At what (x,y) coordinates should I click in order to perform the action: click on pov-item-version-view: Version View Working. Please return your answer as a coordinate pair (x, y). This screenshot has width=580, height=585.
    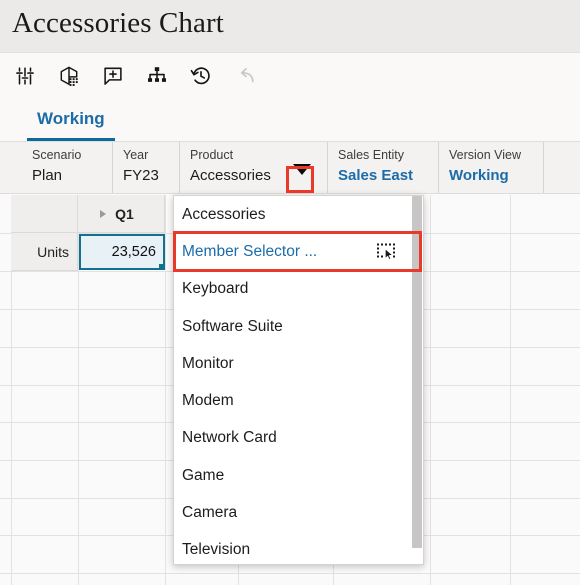
    Looking at the image, I should click on (490, 167).